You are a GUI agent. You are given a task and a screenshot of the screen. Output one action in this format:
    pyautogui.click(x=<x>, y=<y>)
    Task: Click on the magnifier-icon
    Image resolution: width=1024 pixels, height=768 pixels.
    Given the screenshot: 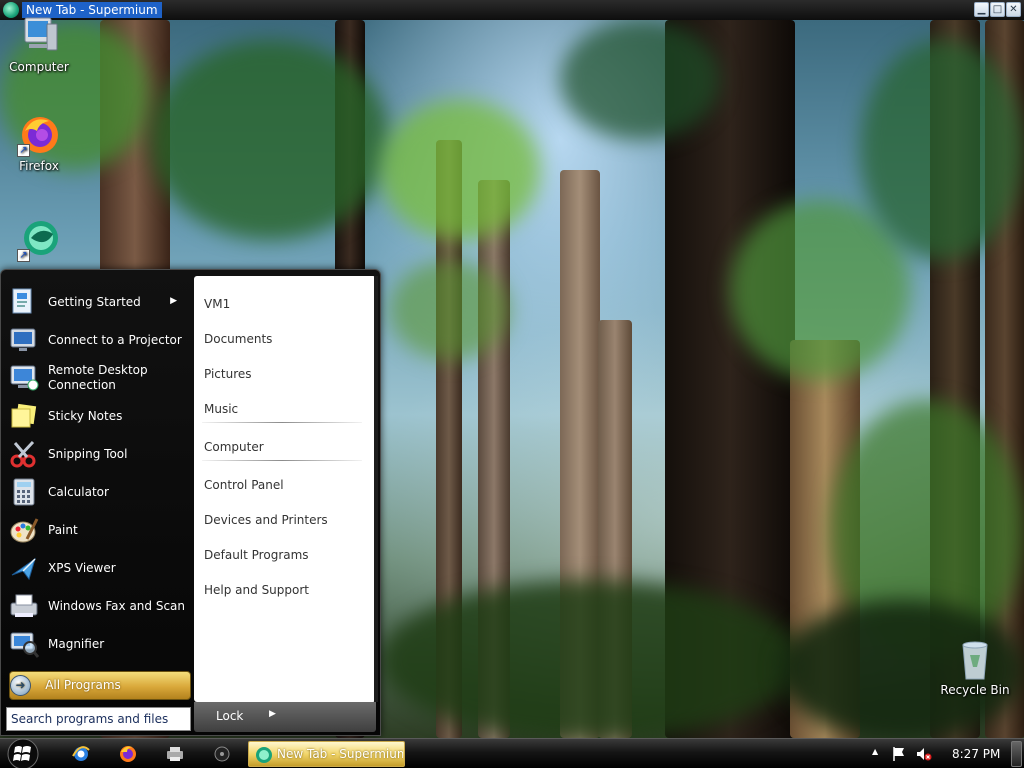 What is the action you would take?
    pyautogui.click(x=24, y=644)
    